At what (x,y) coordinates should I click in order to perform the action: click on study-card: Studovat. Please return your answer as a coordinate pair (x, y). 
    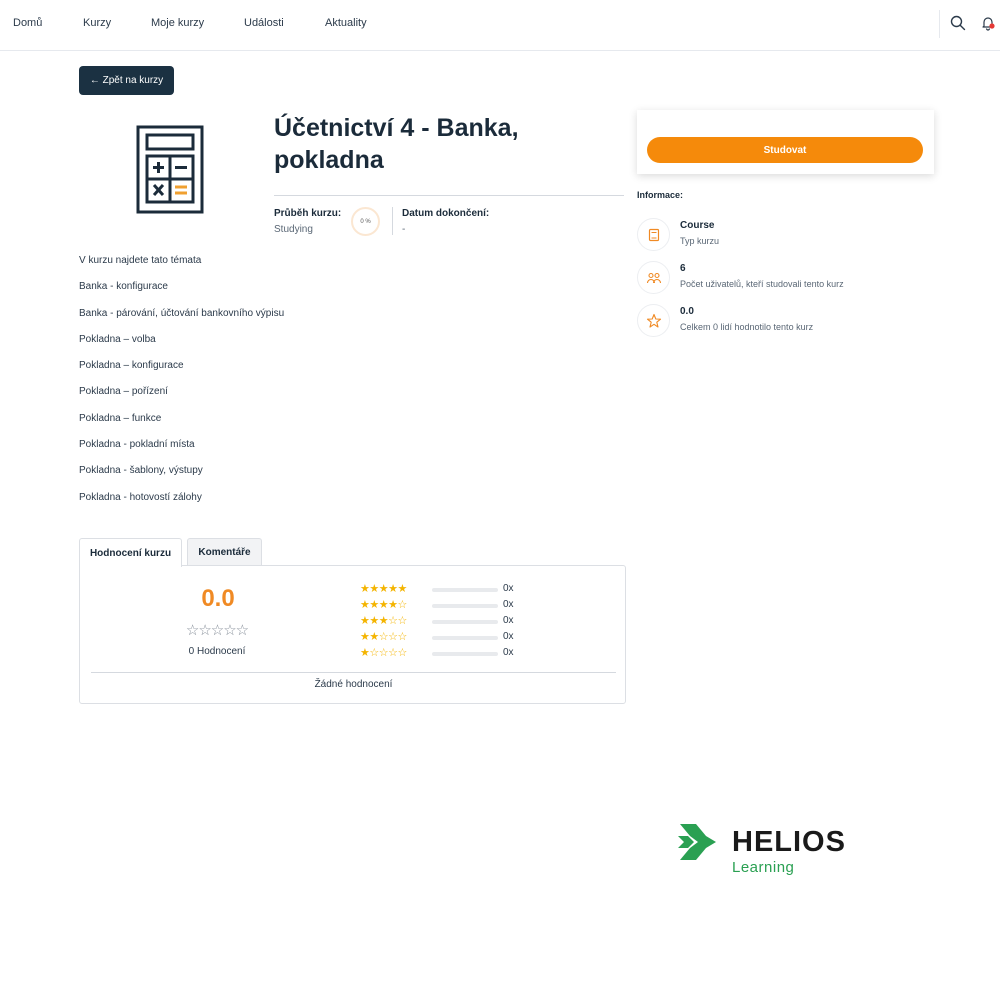
    Looking at the image, I should click on (785, 142).